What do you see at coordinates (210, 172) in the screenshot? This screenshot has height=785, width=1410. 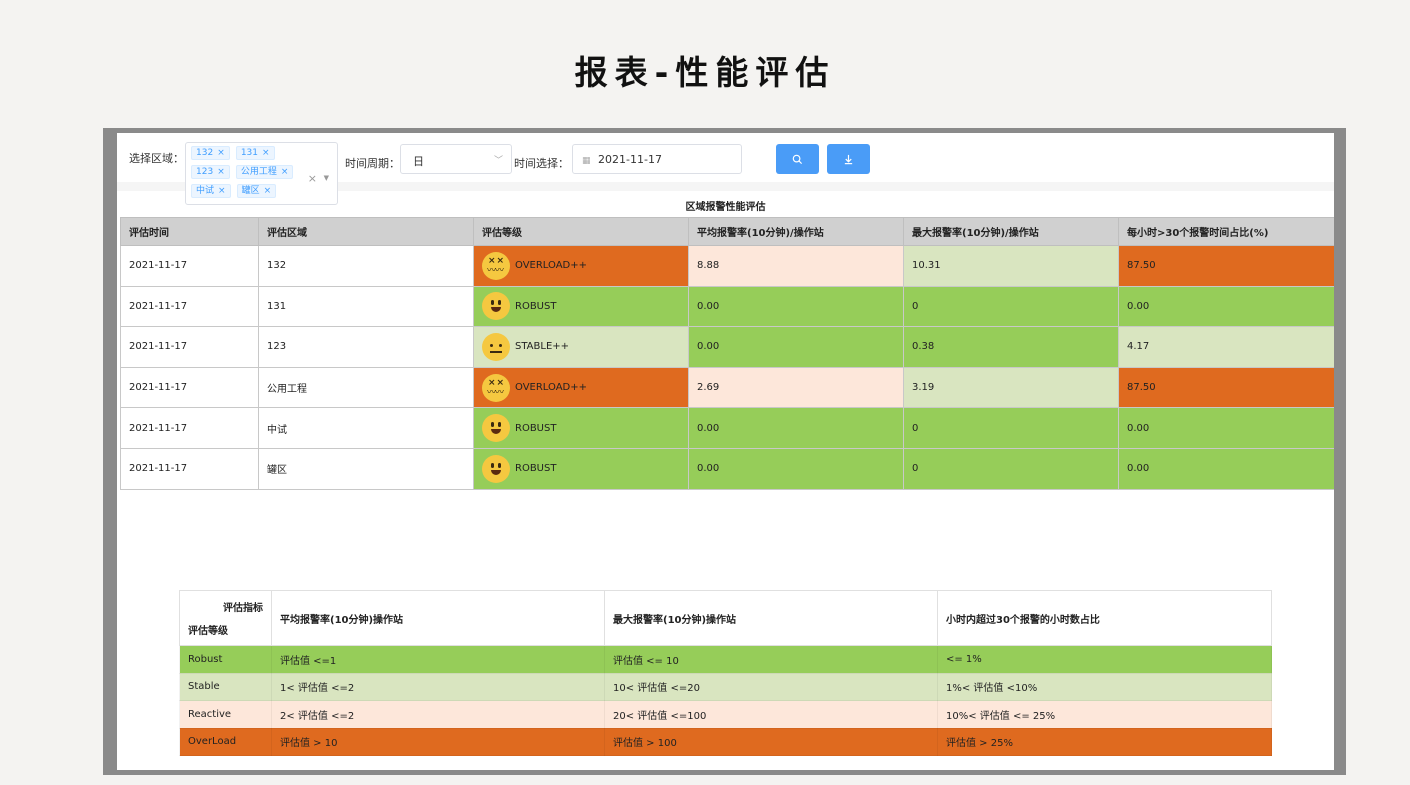 I see `region-tag: 123 ×` at bounding box center [210, 172].